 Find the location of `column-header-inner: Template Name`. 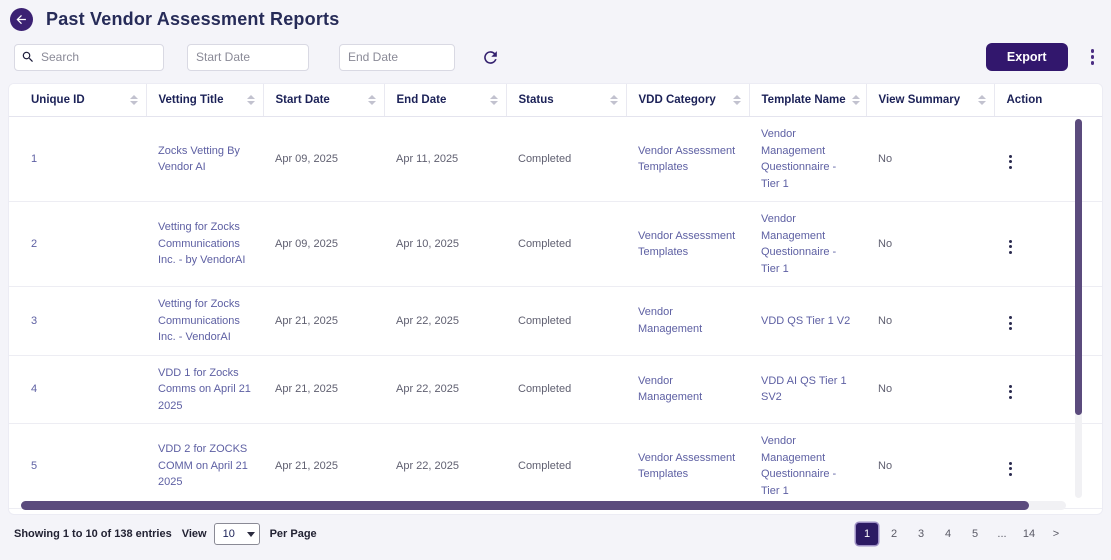

column-header-inner: Template Name is located at coordinates (810, 100).